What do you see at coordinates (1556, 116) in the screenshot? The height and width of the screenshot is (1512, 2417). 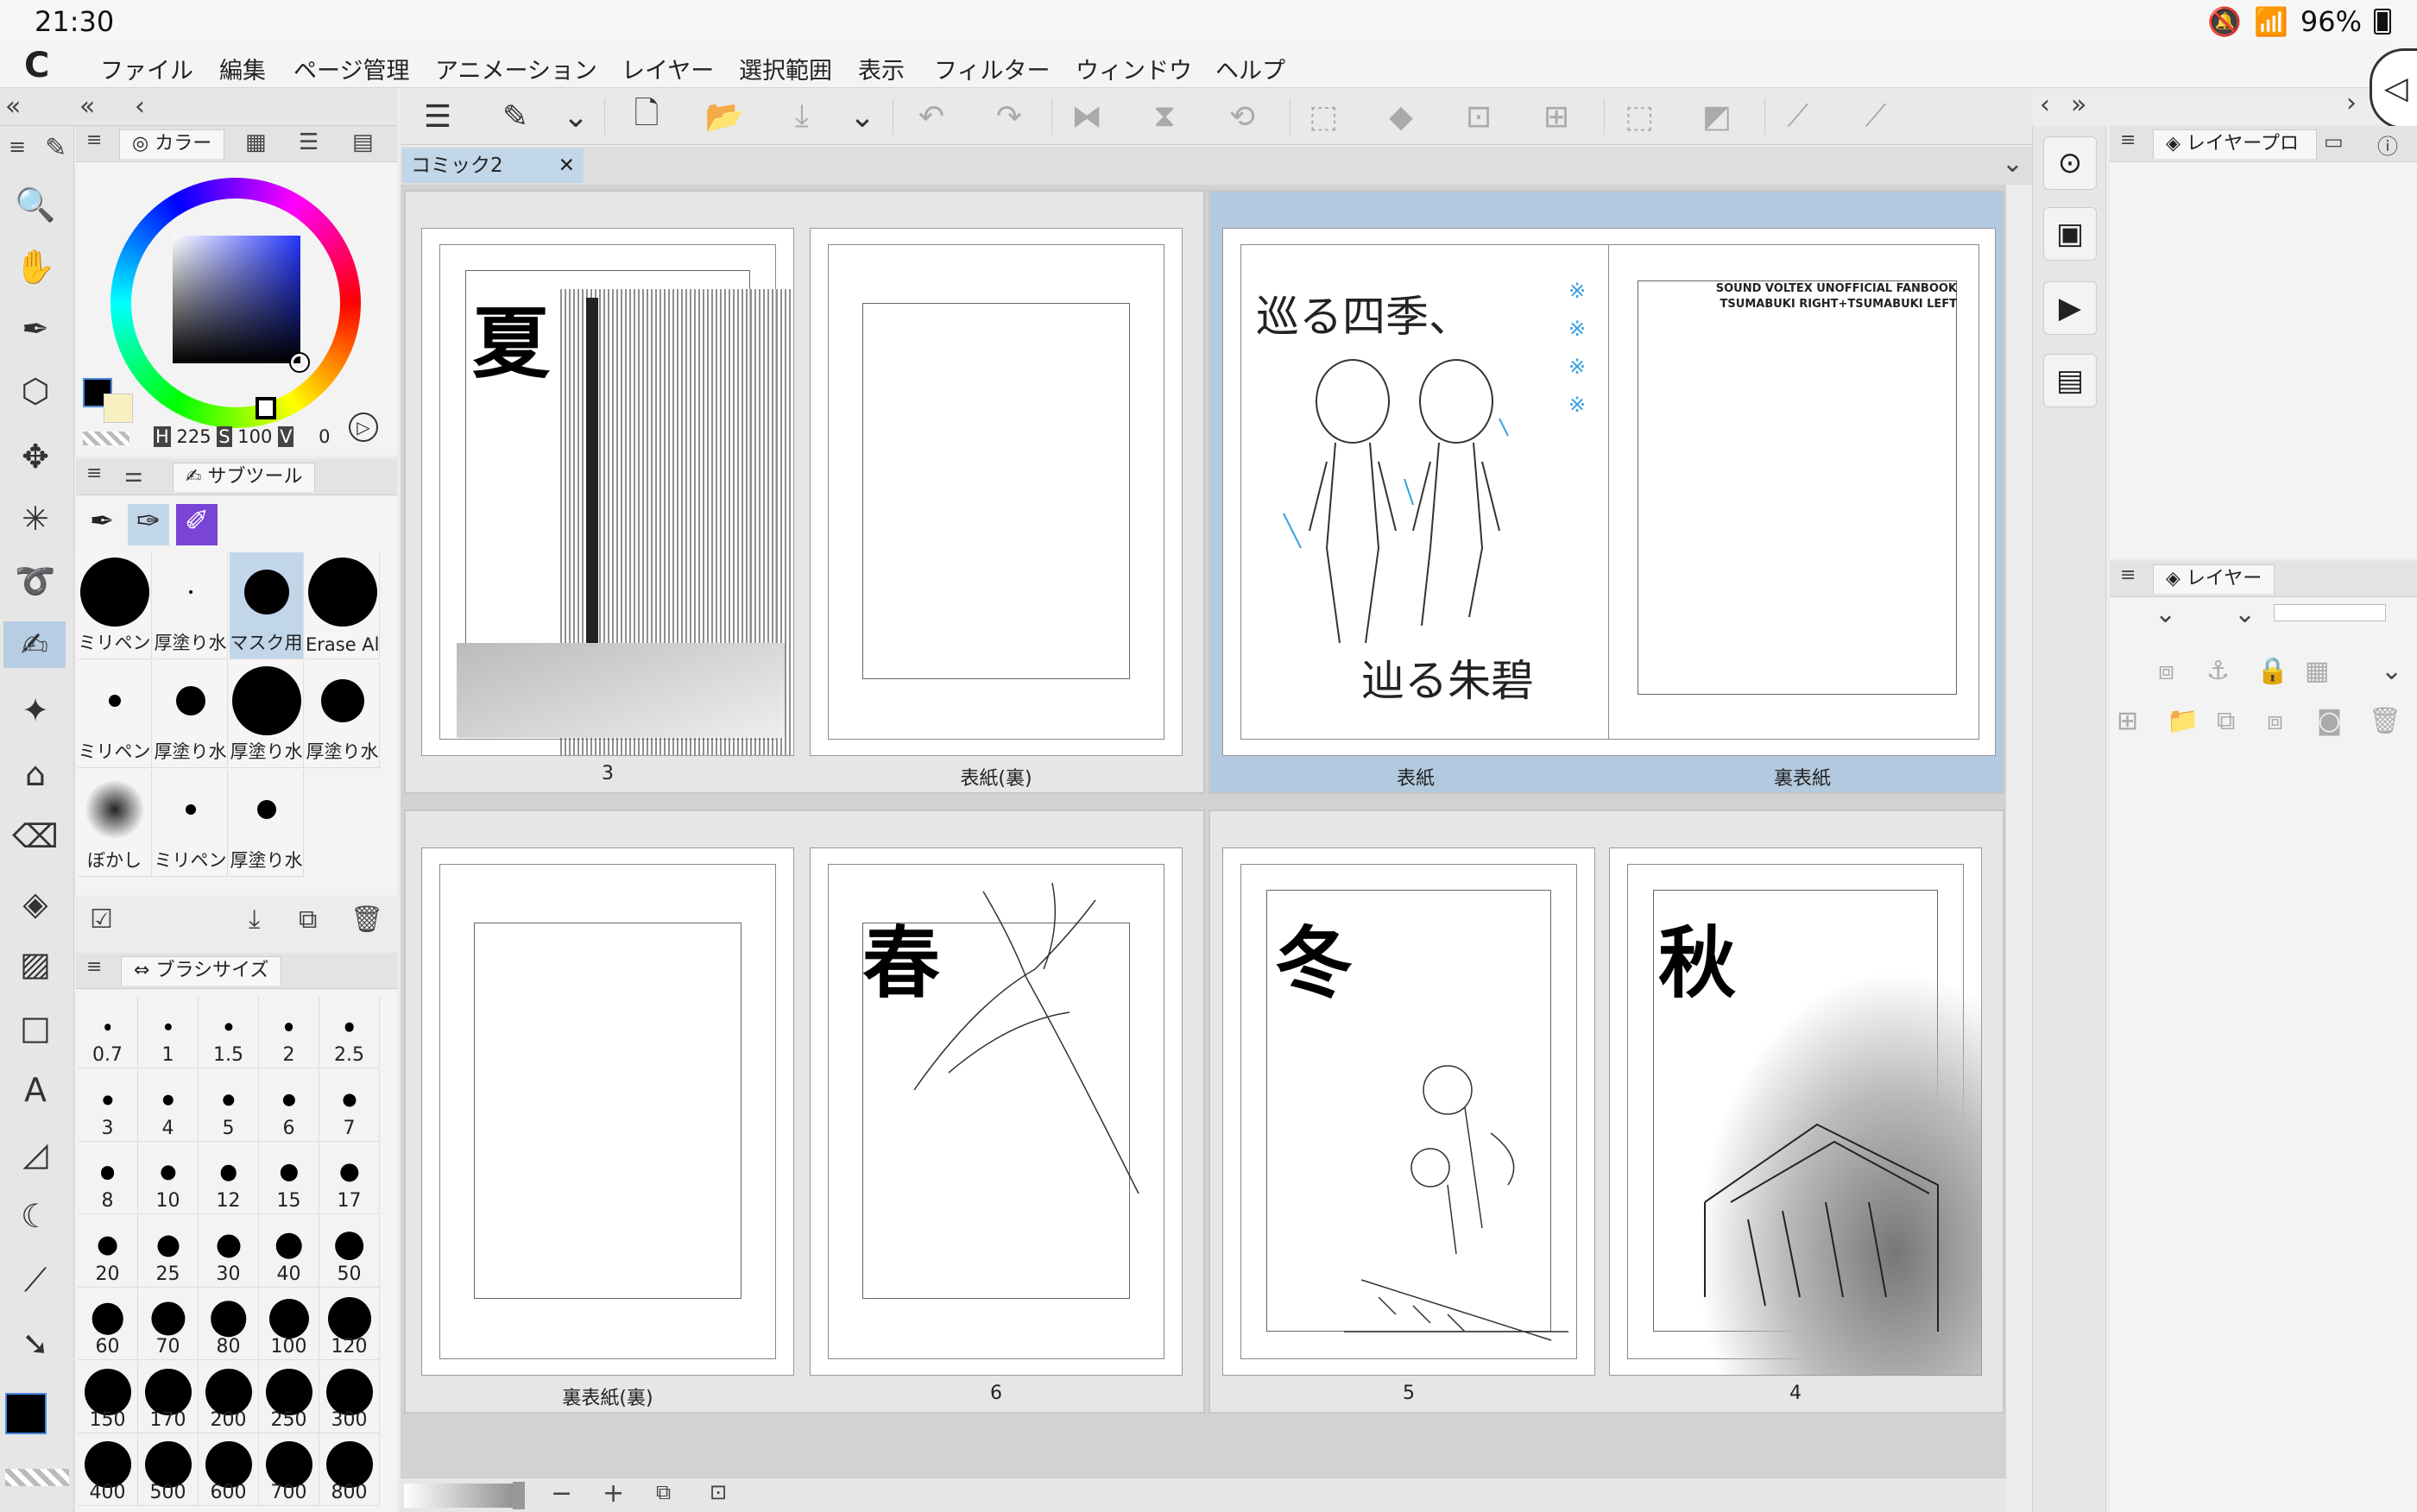 I see `mesh-transform-icon: ⊞` at bounding box center [1556, 116].